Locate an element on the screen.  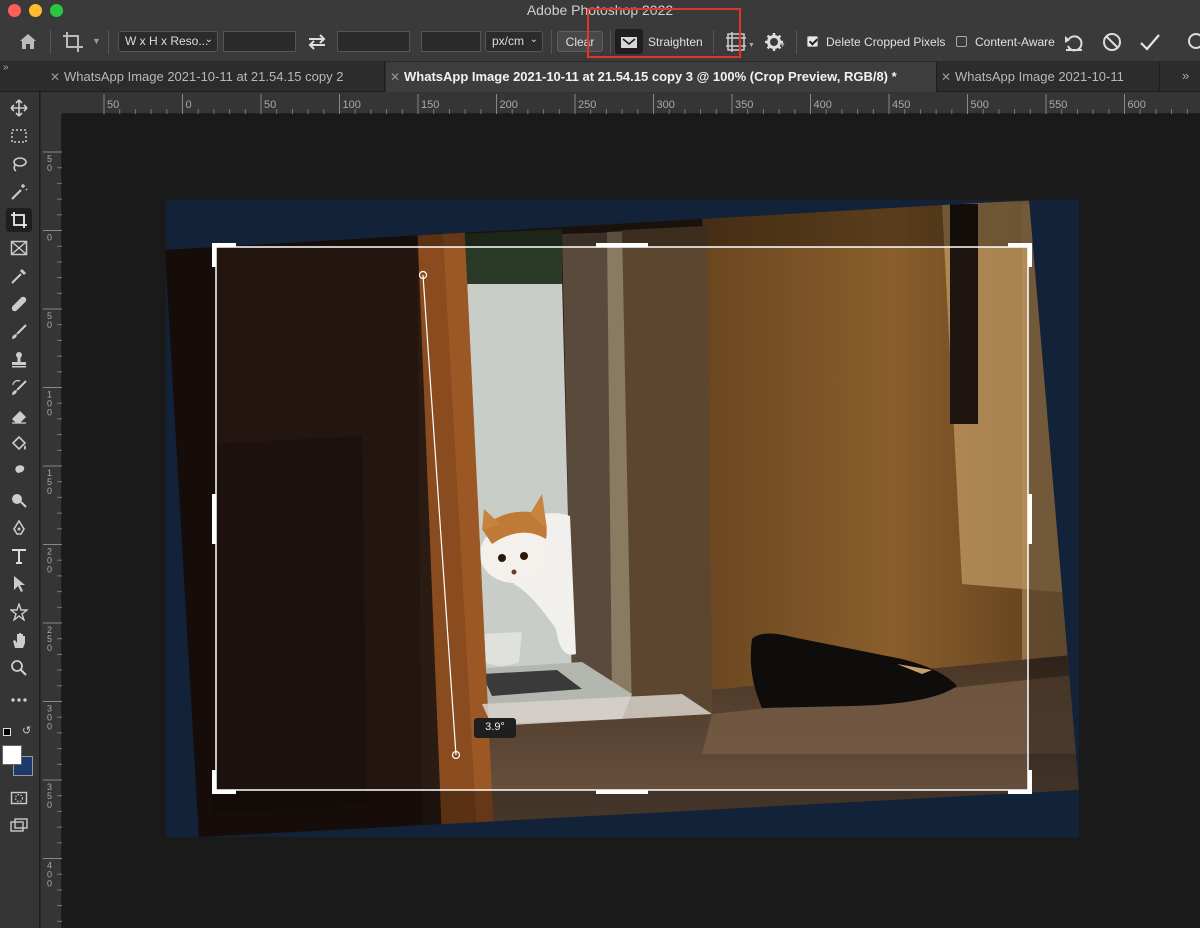
smudge-tool is located at coordinates (19, 472).